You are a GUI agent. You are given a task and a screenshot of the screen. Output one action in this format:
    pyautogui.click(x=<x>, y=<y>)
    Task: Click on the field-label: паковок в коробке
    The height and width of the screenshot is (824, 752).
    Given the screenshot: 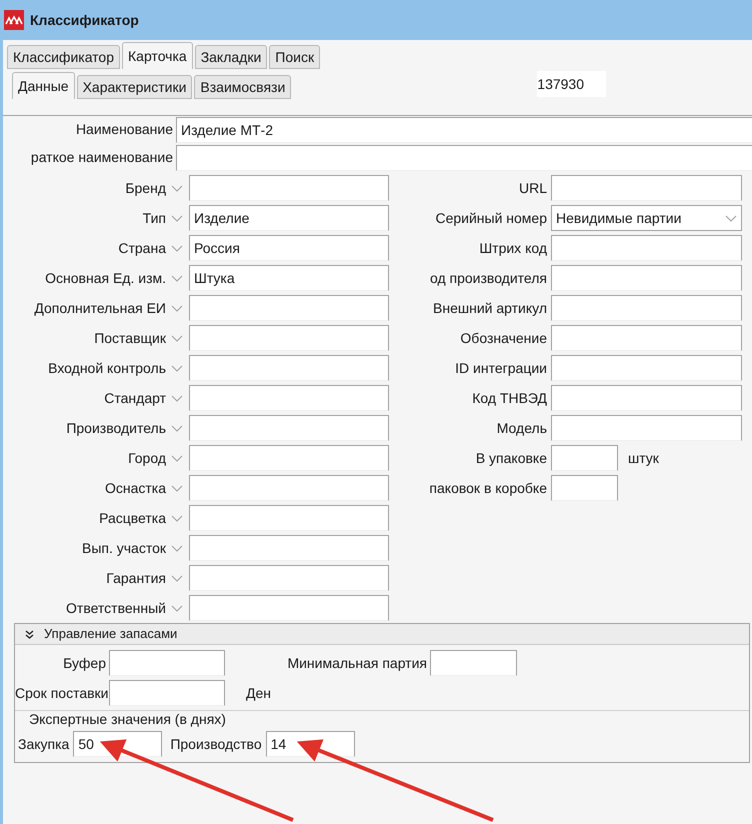 What is the action you would take?
    pyautogui.click(x=488, y=488)
    